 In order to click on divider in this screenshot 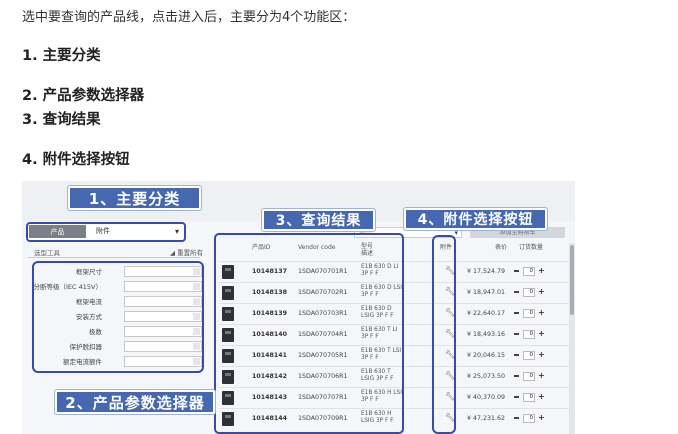, I will do `click(114, 257)`.